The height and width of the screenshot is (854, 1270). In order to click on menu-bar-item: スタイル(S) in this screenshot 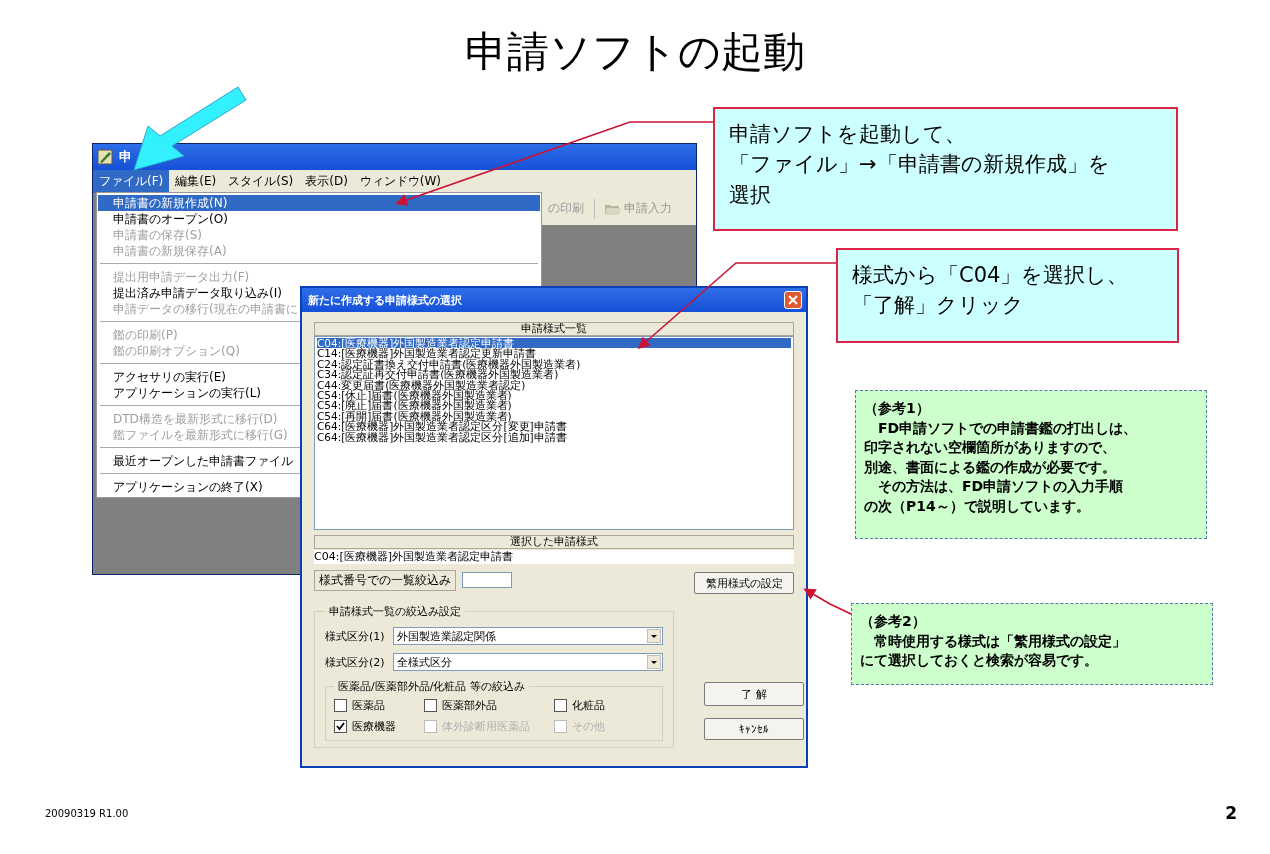, I will do `click(261, 181)`.